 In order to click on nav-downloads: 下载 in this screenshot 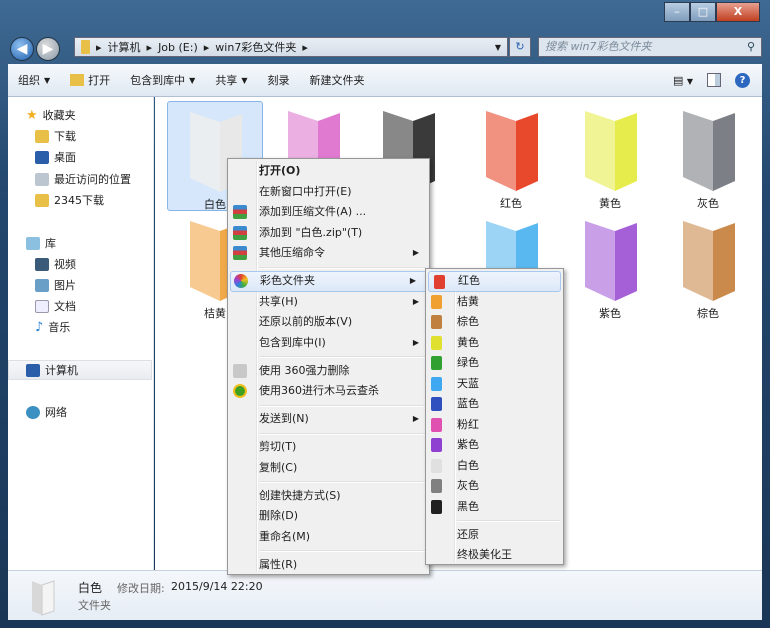, I will do `click(55, 136)`.